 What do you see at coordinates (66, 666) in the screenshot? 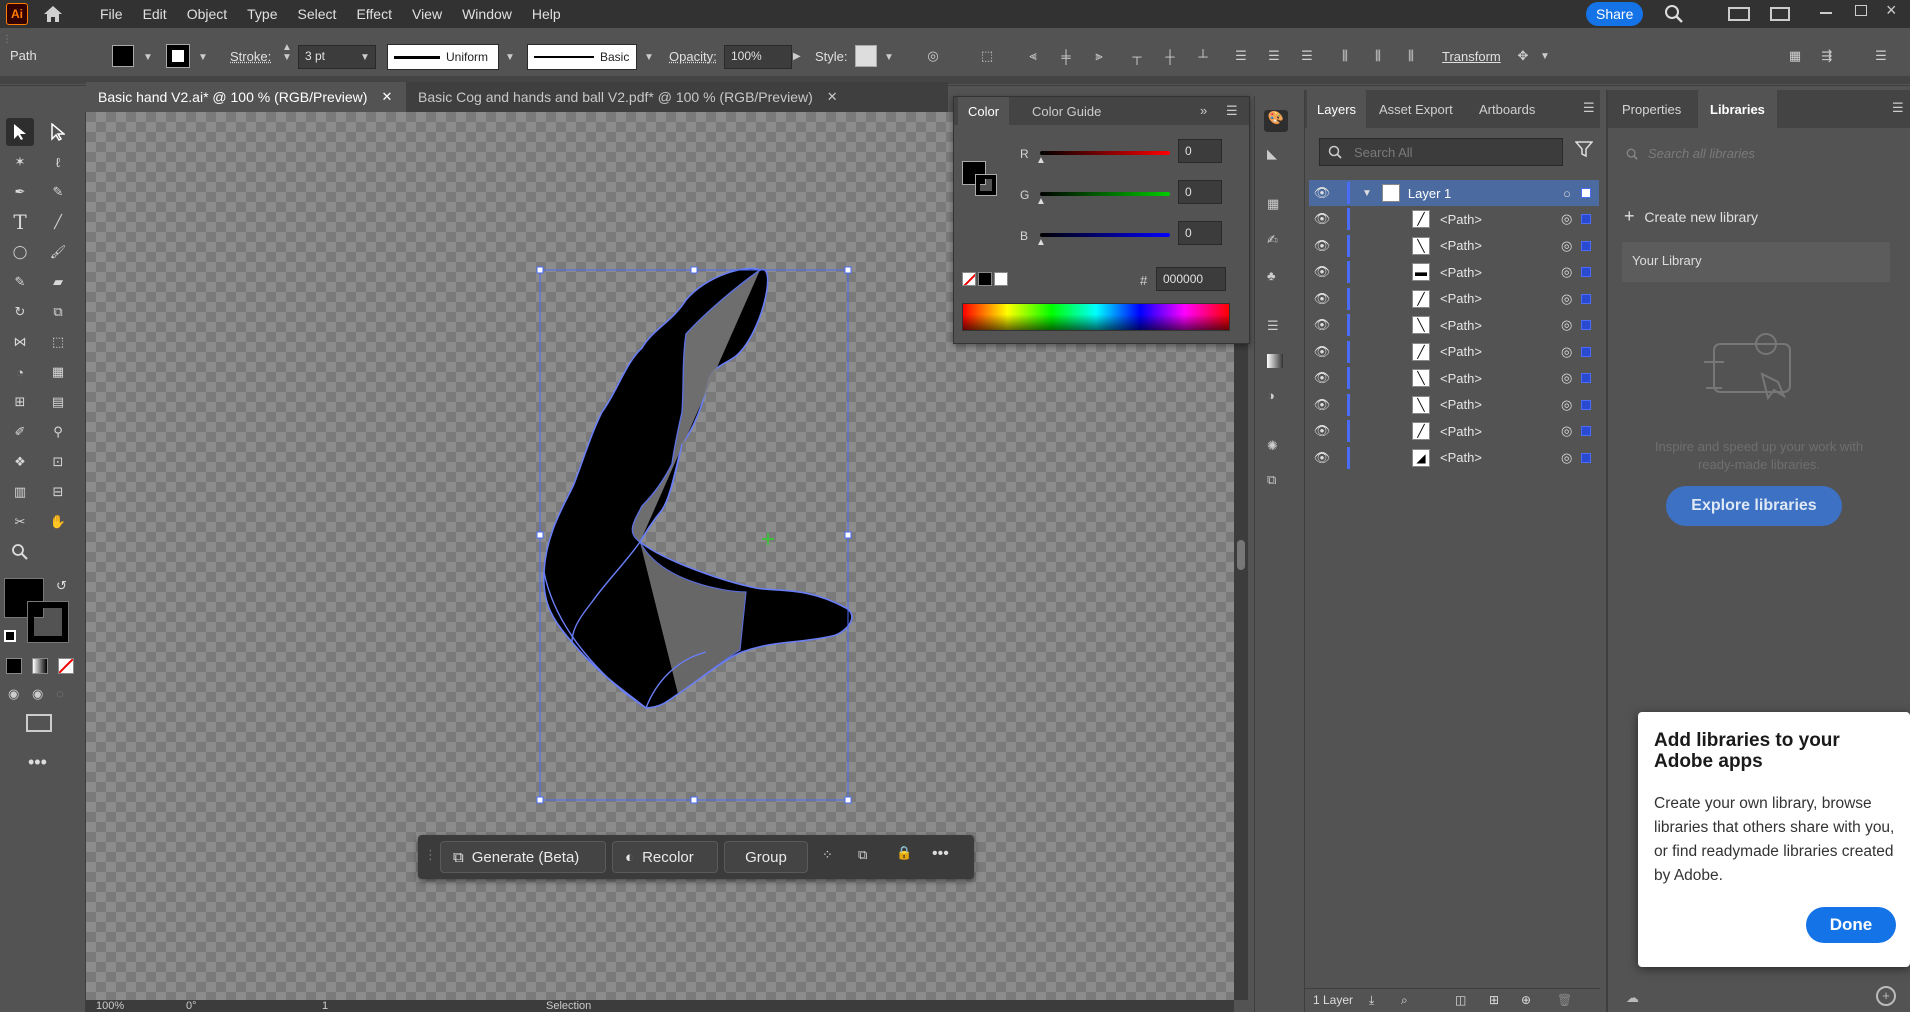
I see `none-mode-icon` at bounding box center [66, 666].